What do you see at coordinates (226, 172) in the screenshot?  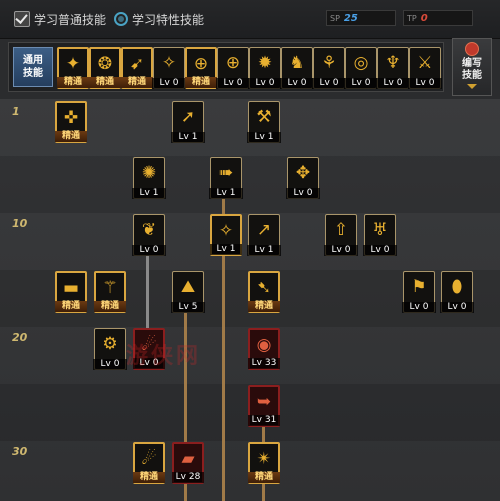 I see `skill-icon: ➠` at bounding box center [226, 172].